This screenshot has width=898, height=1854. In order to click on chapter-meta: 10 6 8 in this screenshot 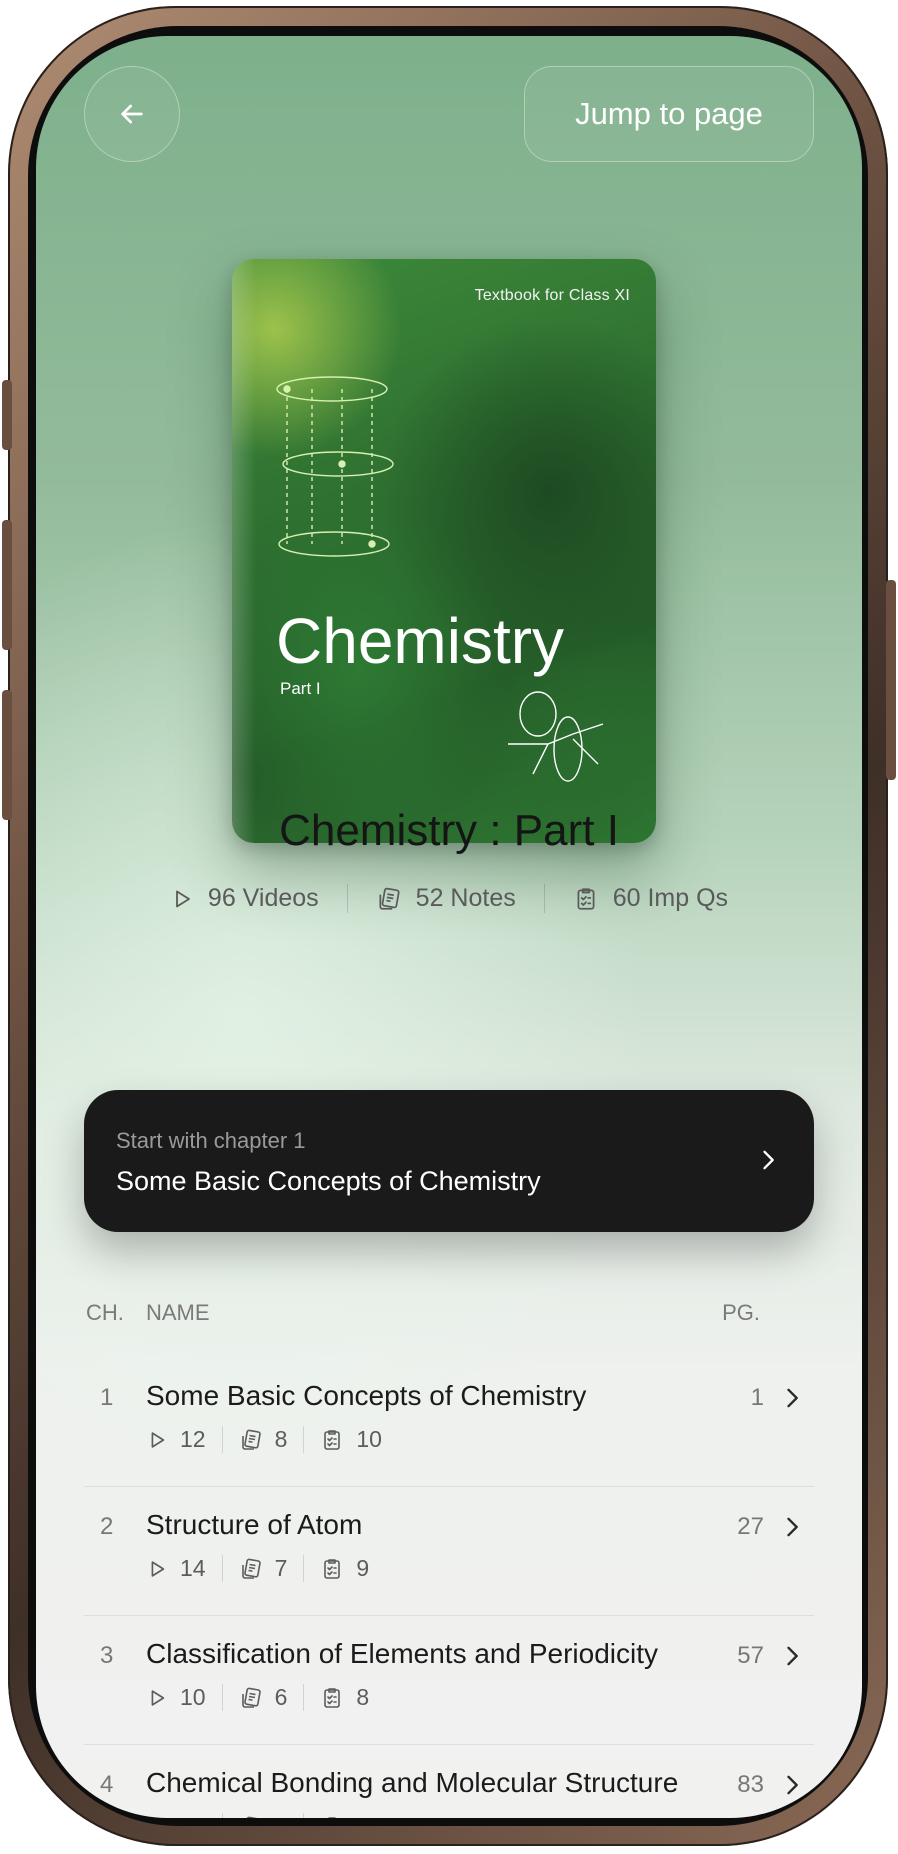, I will do `click(265, 1697)`.